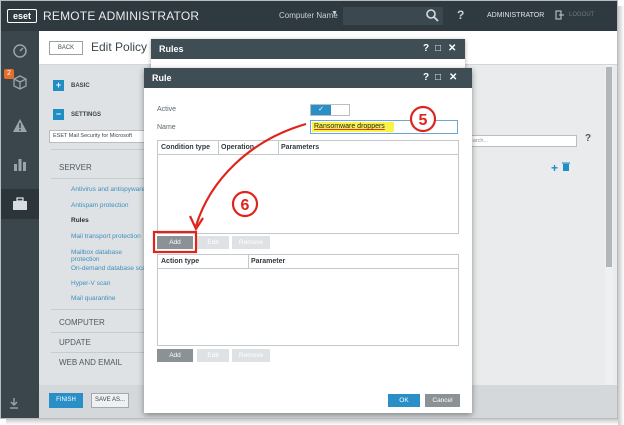  I want to click on column-header: Parameters, so click(300, 147).